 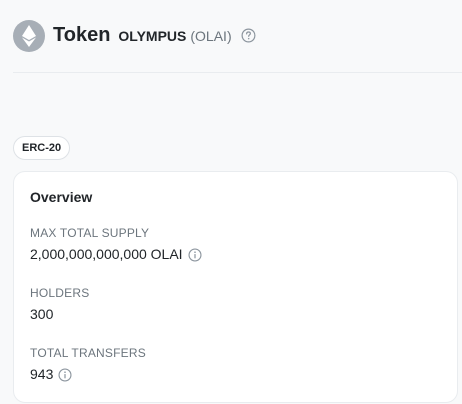 I want to click on max-total-supply-value: 2,000,000,000,000 OLAI, so click(x=106, y=254).